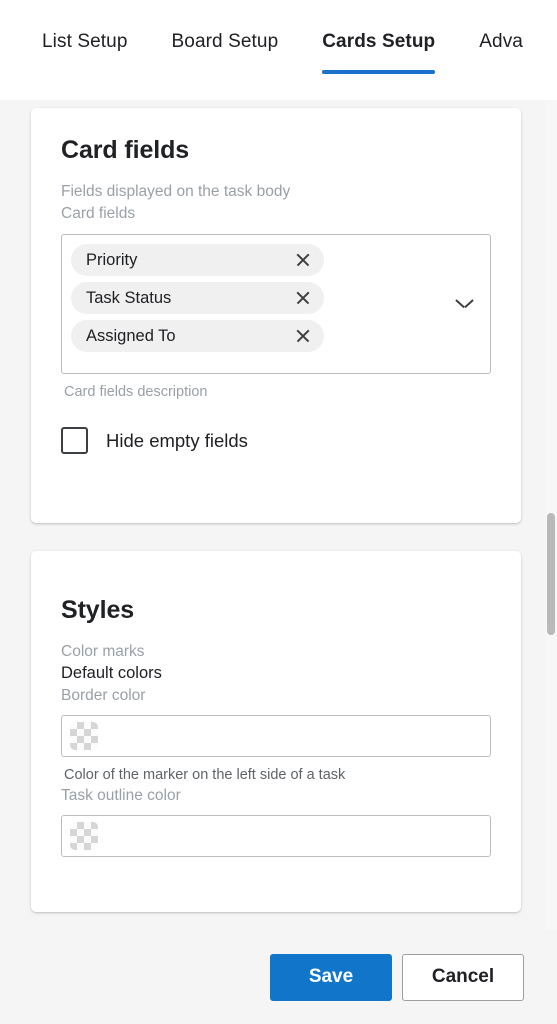 This screenshot has width=557, height=1024. Describe the element at coordinates (225, 41) in the screenshot. I see `tab-label: Board Setup` at that location.